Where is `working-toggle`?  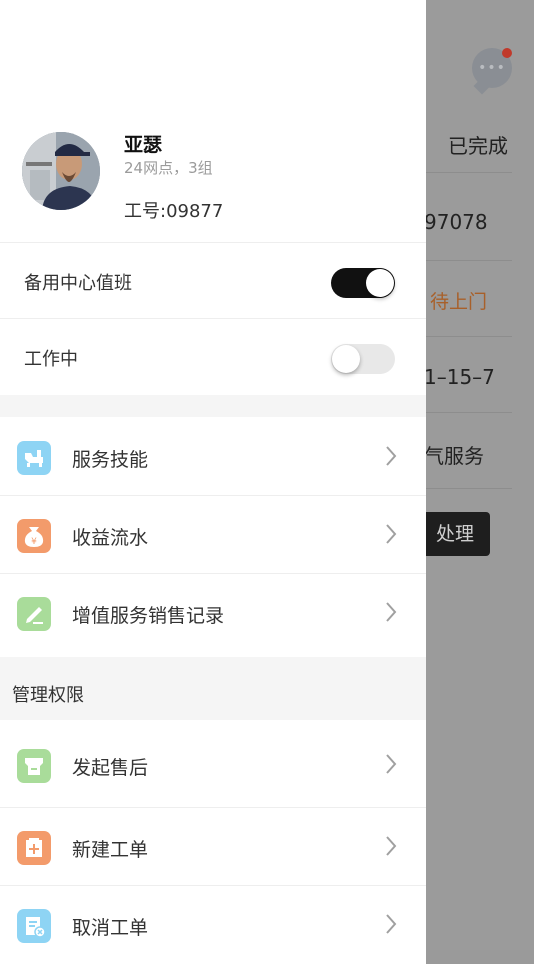
working-toggle is located at coordinates (363, 359).